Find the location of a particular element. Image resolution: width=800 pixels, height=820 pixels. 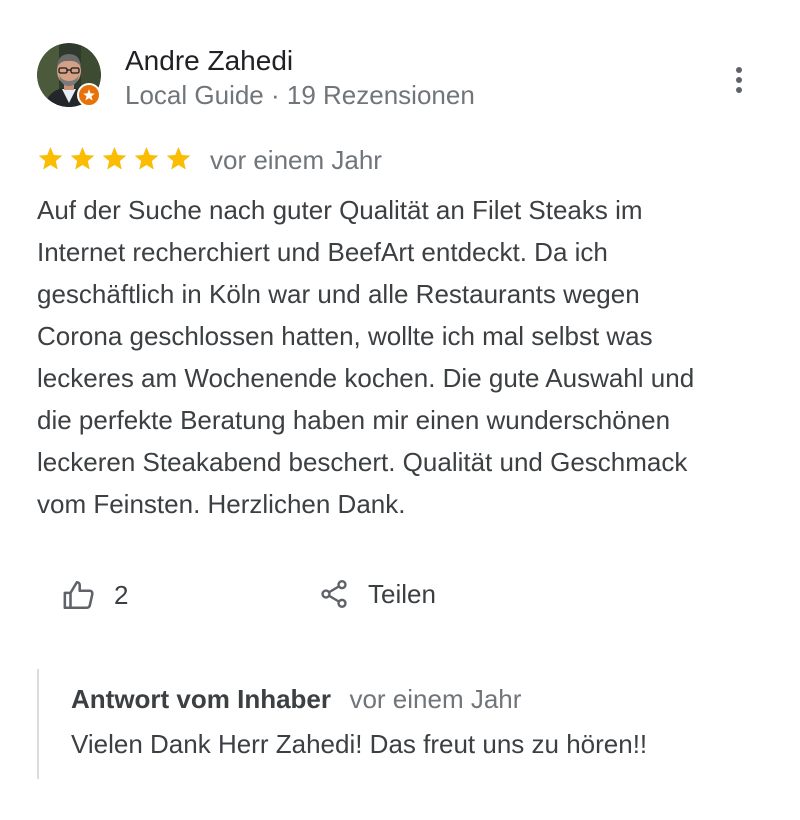

share-label: Teilen is located at coordinates (402, 593).